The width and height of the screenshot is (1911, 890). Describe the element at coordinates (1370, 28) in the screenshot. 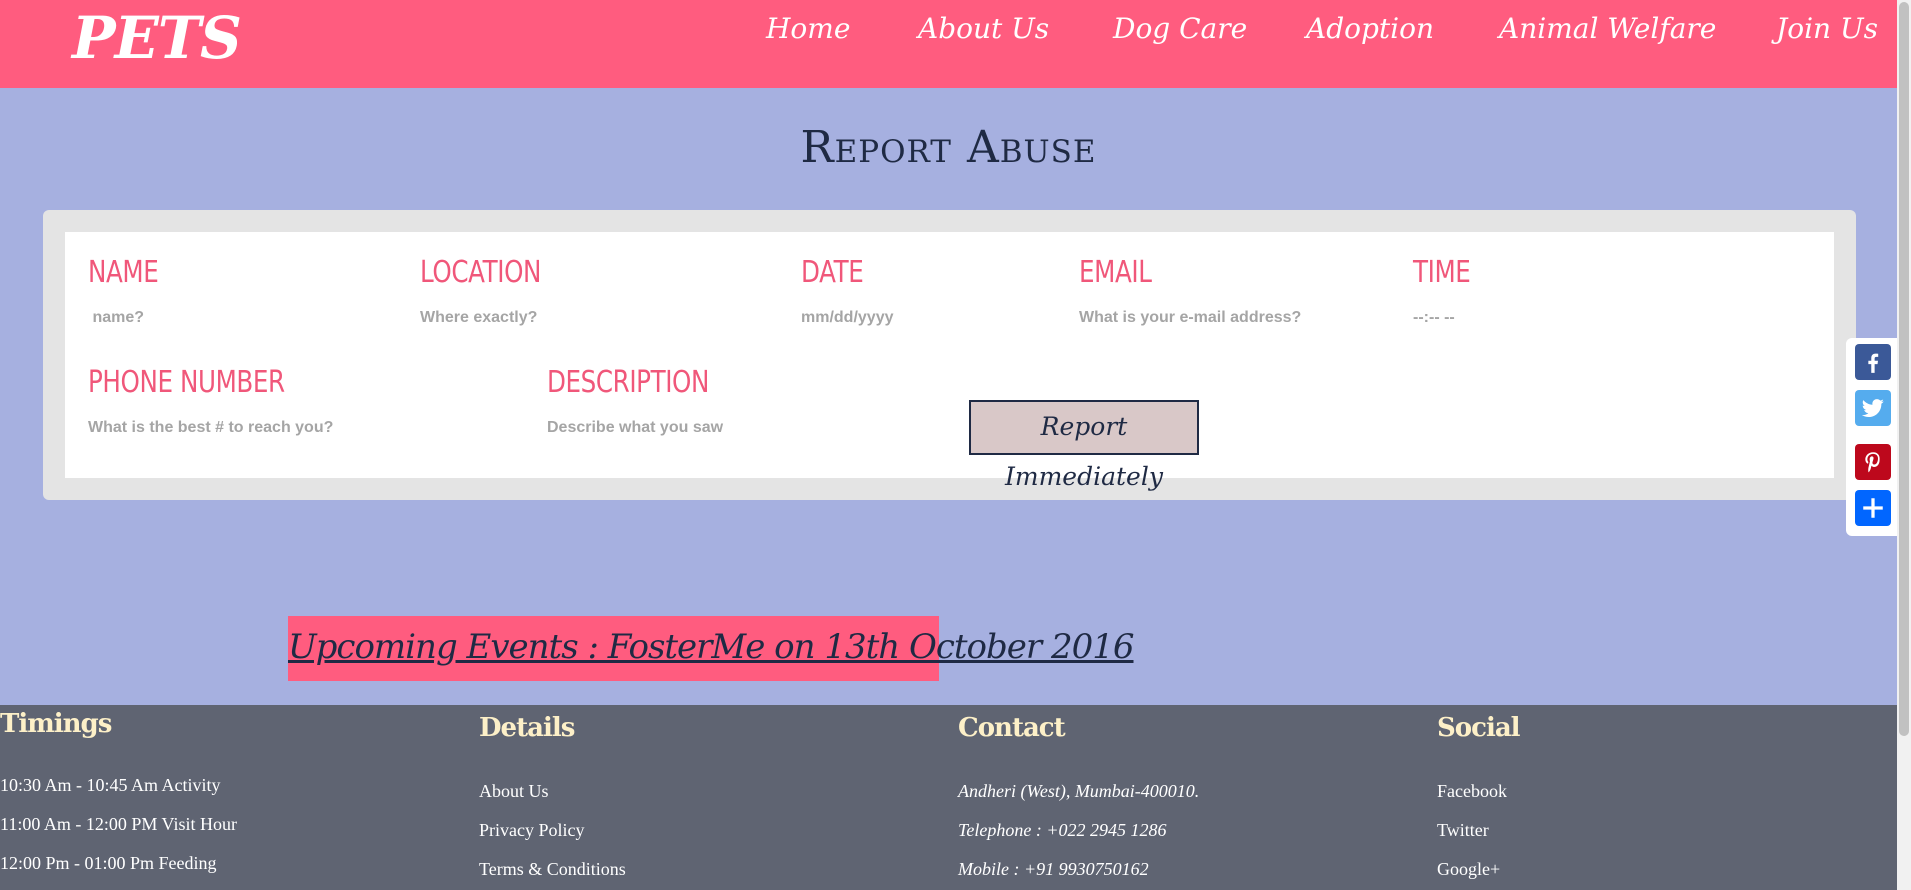

I see `nav-adoption: Adoption` at that location.